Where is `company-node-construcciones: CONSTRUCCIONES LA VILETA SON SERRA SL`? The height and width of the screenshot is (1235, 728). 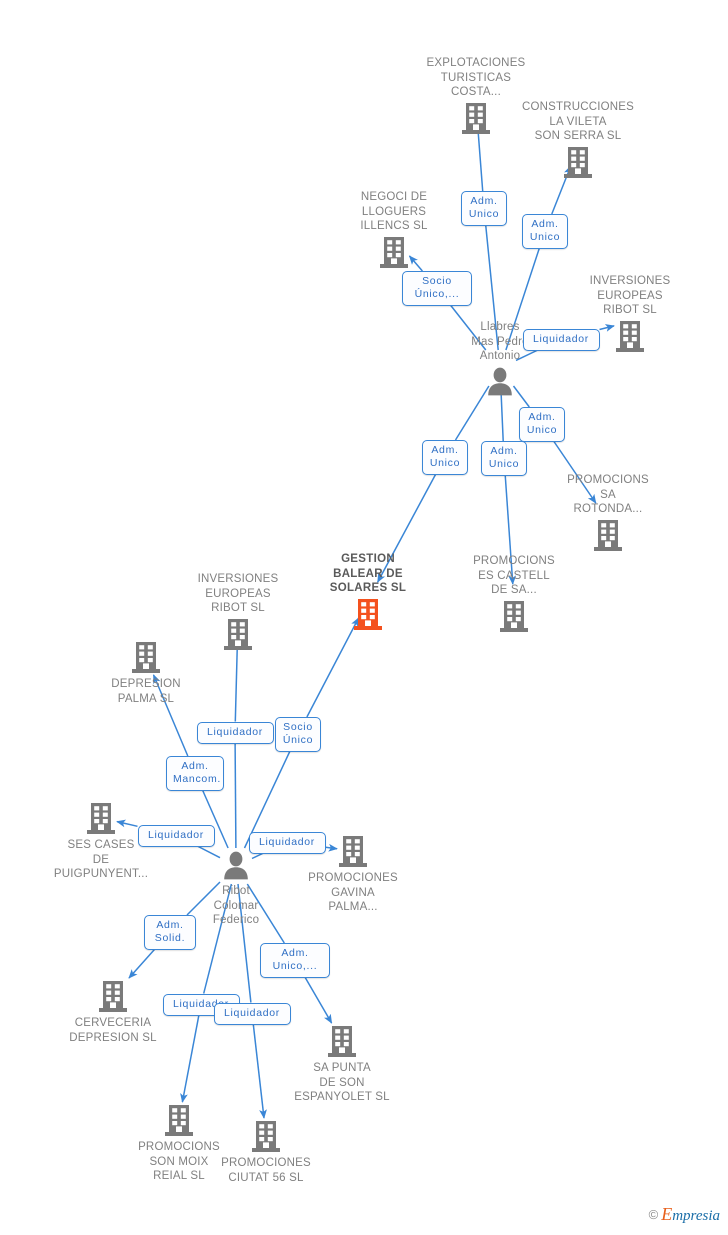
company-node-construcciones: CONSTRUCCIONES LA VILETA SON SERRA SL is located at coordinates (578, 139).